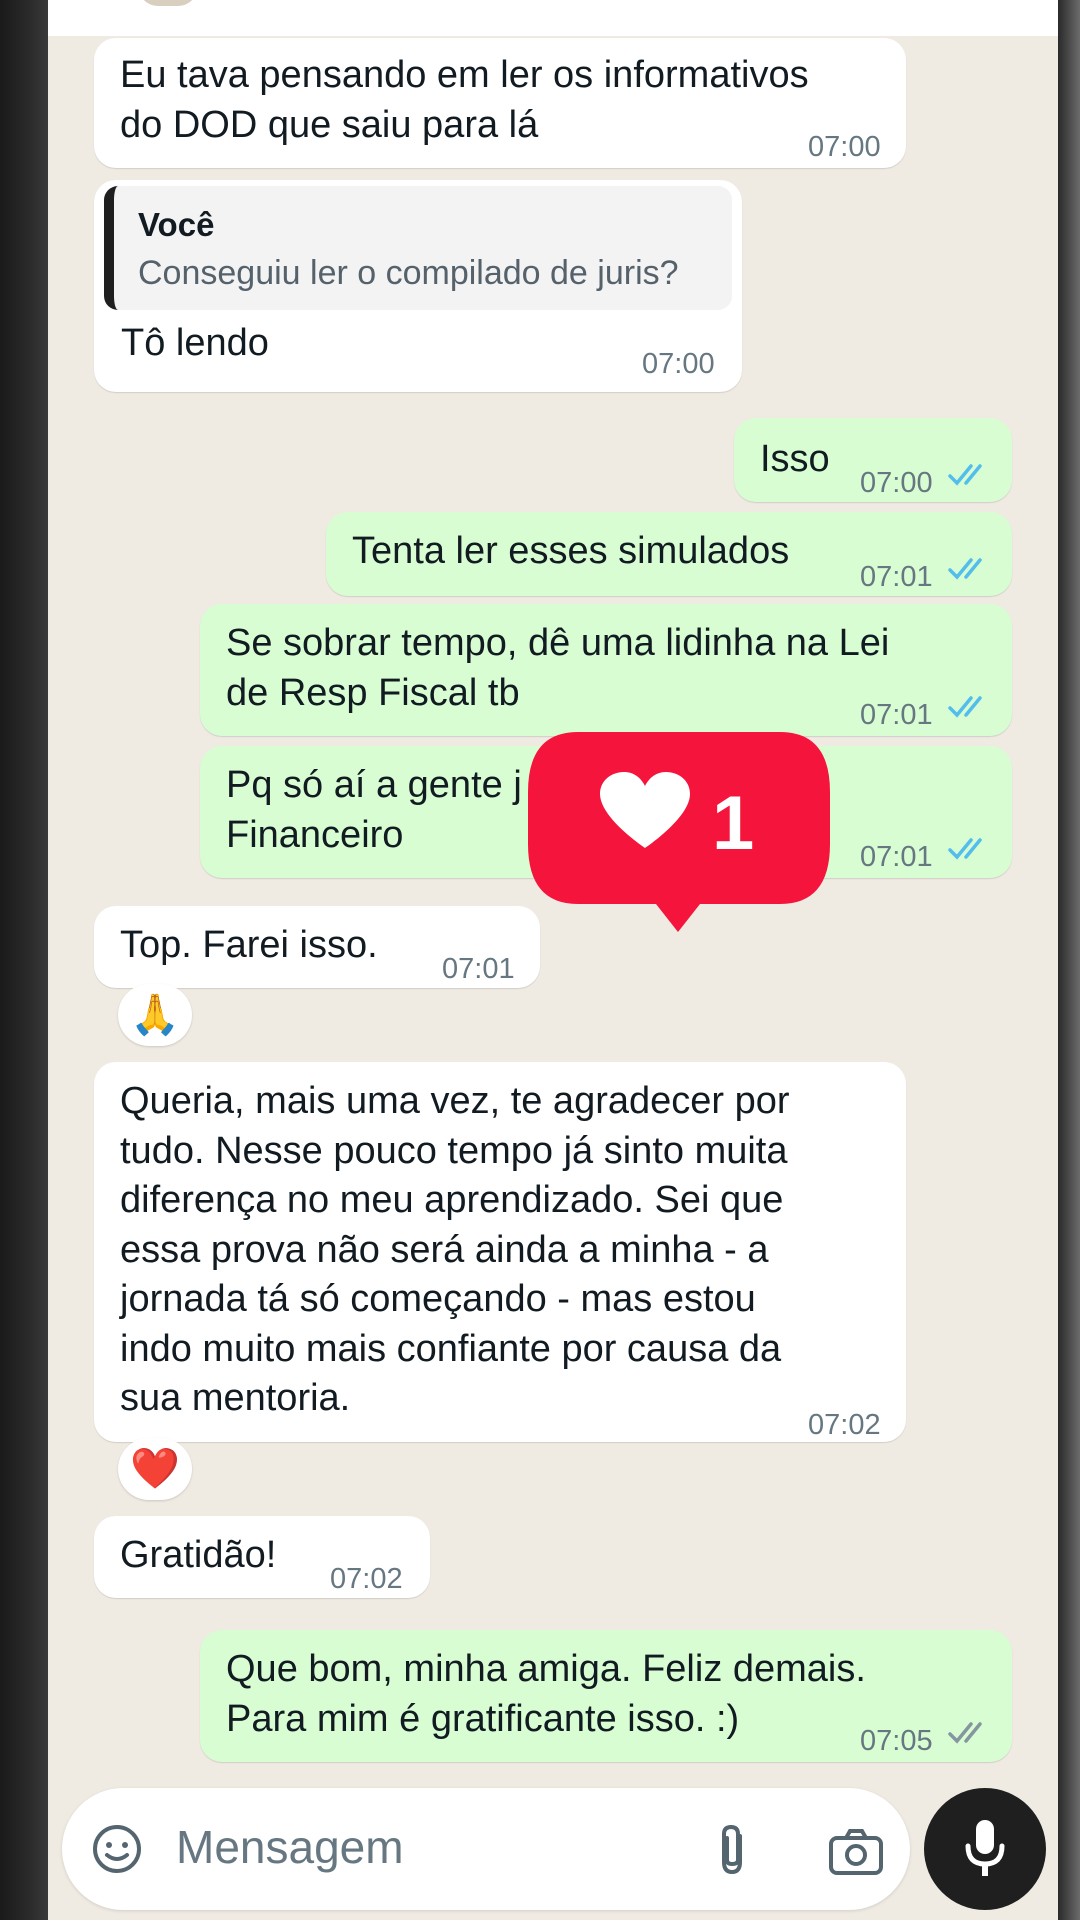  I want to click on message-text: Eu tava pensando em ler os informativos, so click(464, 75).